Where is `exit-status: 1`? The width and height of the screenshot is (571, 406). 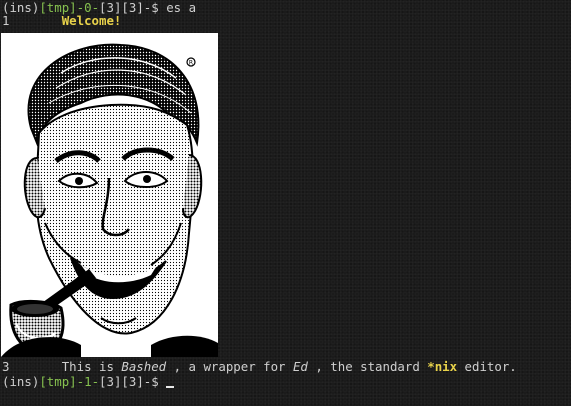 exit-status: 1 is located at coordinates (88, 381).